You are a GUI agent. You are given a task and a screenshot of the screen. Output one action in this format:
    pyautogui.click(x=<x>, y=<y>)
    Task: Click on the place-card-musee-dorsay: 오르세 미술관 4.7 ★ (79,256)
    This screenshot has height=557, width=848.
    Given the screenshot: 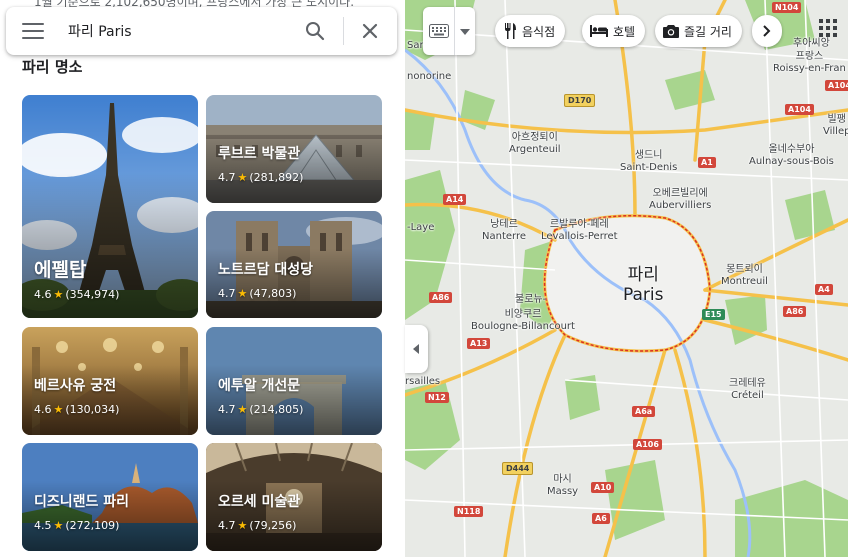 What is the action you would take?
    pyautogui.click(x=294, y=497)
    